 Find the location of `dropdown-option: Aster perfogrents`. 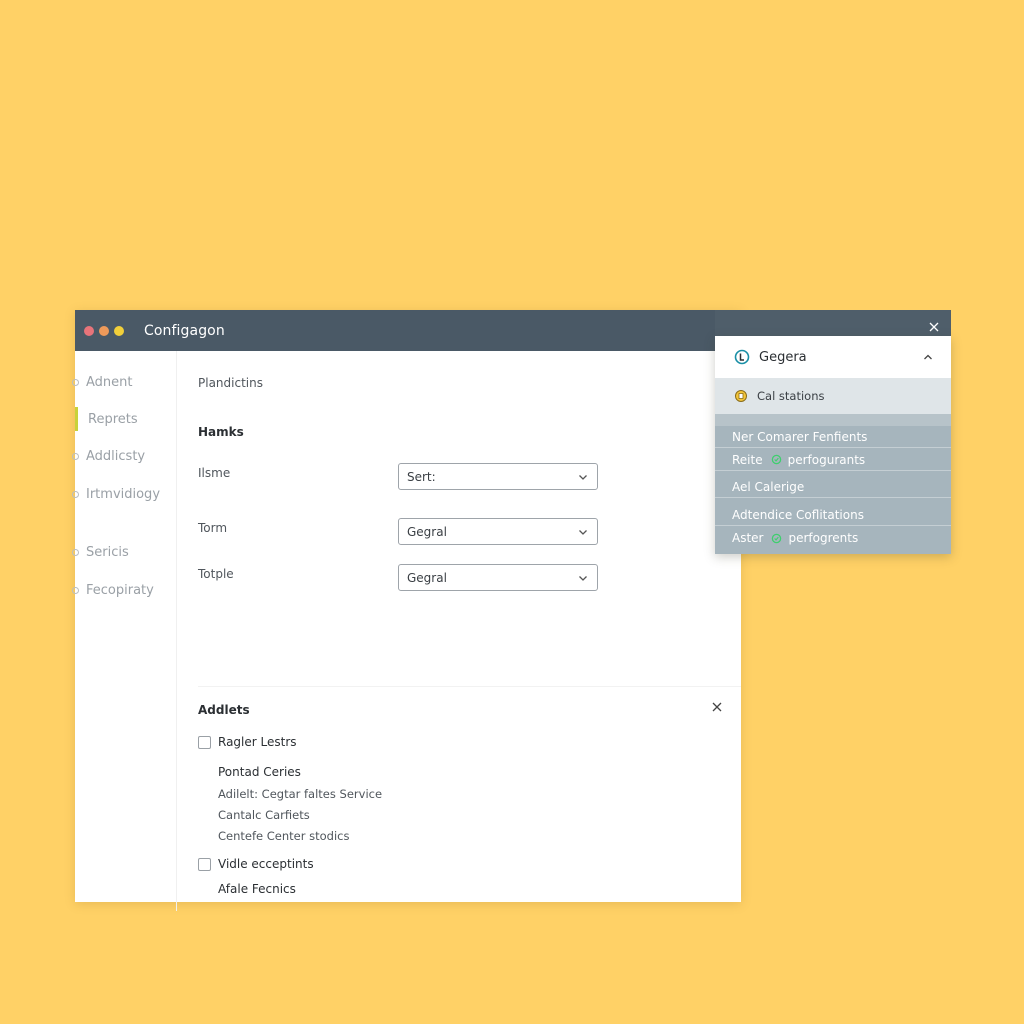

dropdown-option: Aster perfogrents is located at coordinates (833, 538).